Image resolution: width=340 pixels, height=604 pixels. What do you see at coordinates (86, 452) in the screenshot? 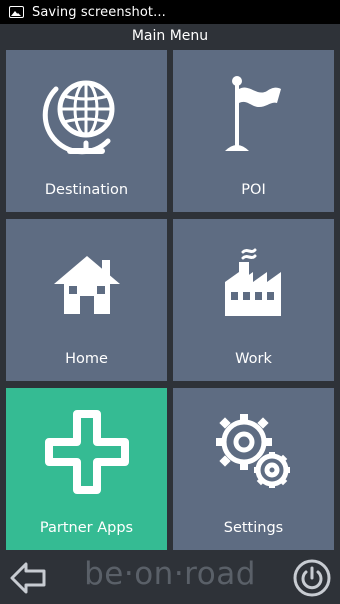
I see `plus-icon` at bounding box center [86, 452].